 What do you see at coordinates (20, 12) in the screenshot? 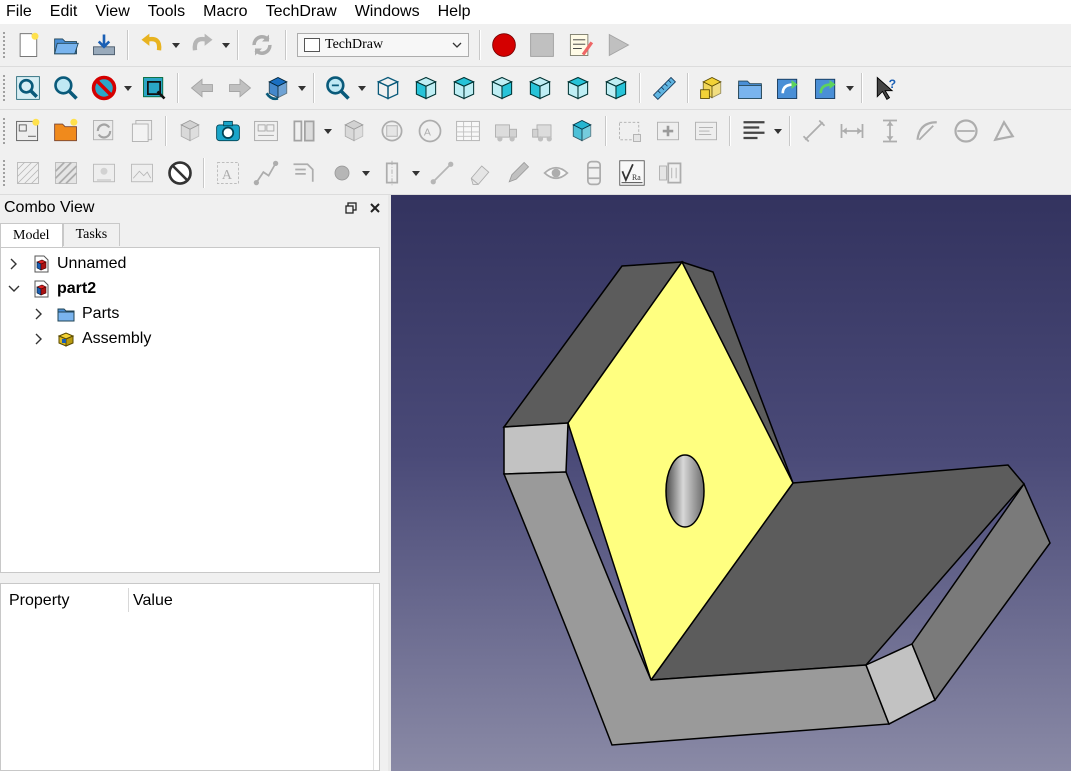
I see `menu-file: File` at bounding box center [20, 12].